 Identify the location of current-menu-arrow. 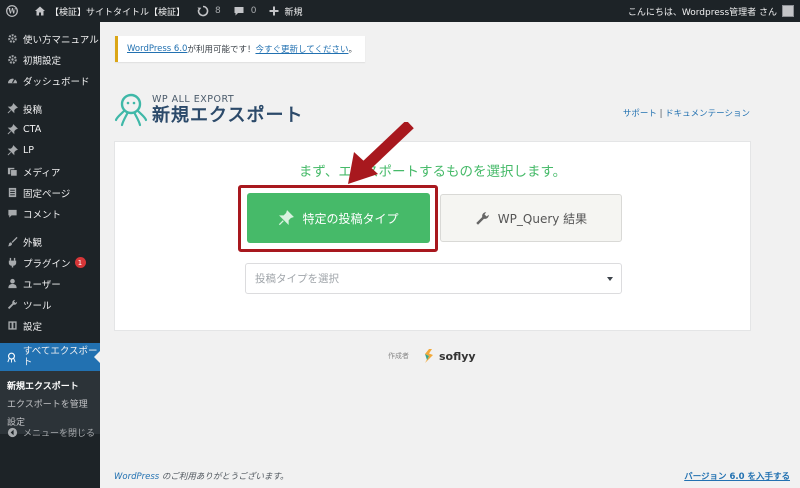
(97, 357).